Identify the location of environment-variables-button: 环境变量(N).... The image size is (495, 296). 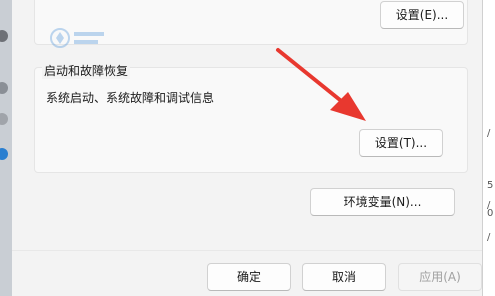
(382, 202).